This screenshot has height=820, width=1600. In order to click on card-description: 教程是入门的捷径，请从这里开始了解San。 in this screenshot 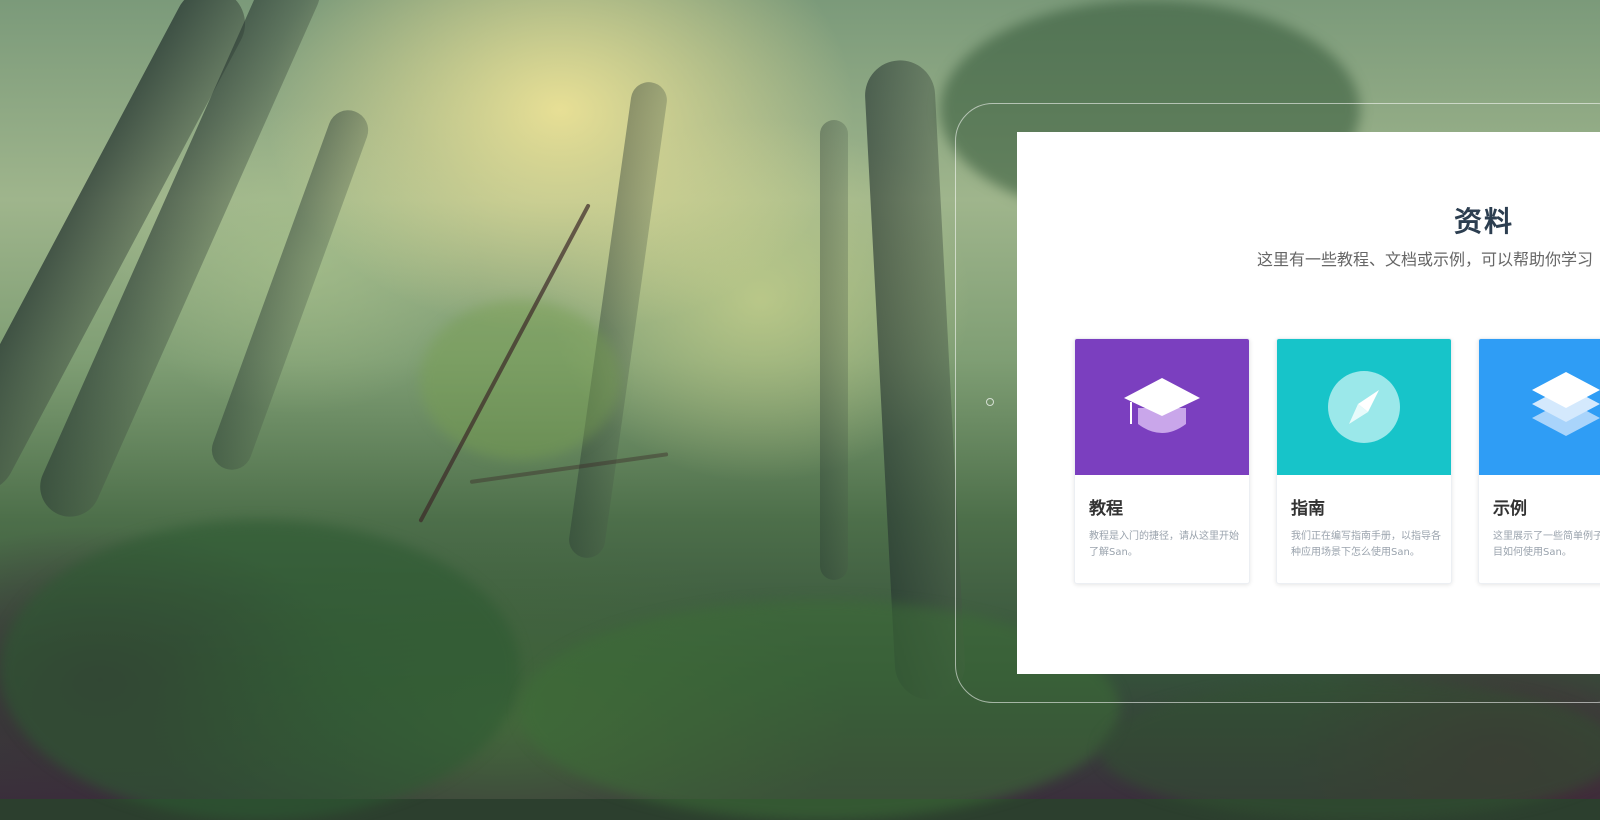, I will do `click(1164, 544)`.